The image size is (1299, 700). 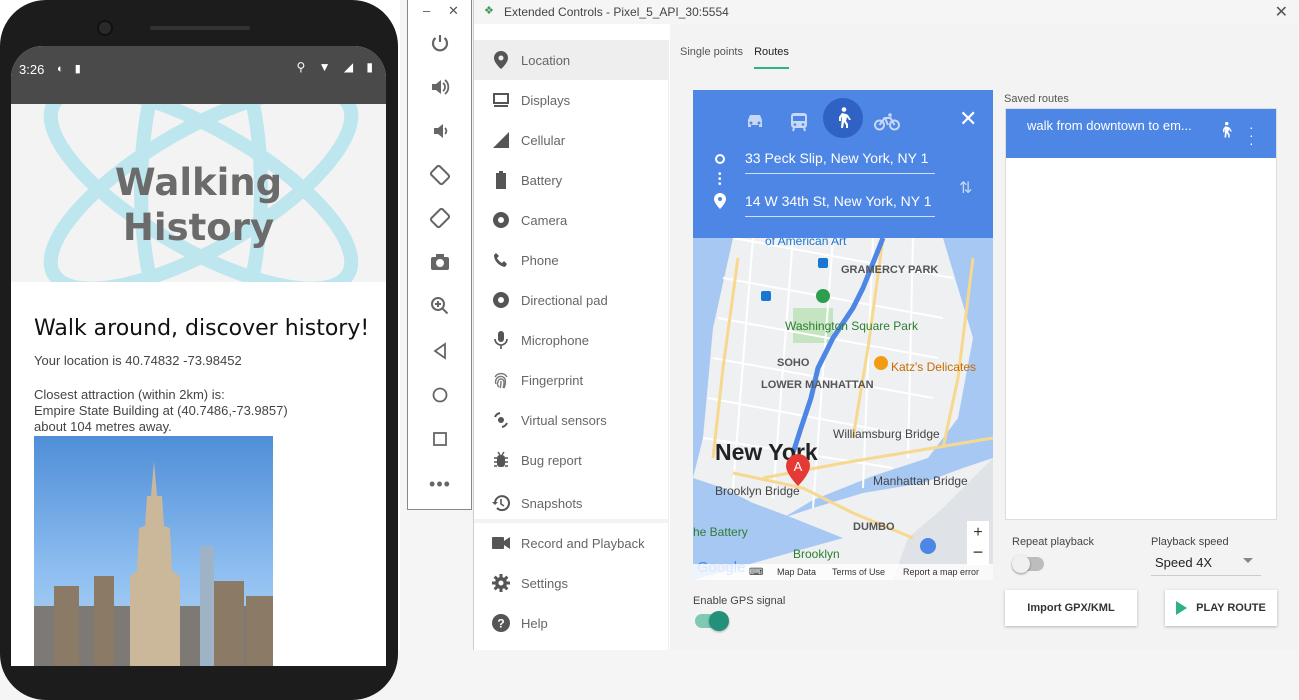 I want to click on more-icon: •••, so click(x=440, y=484).